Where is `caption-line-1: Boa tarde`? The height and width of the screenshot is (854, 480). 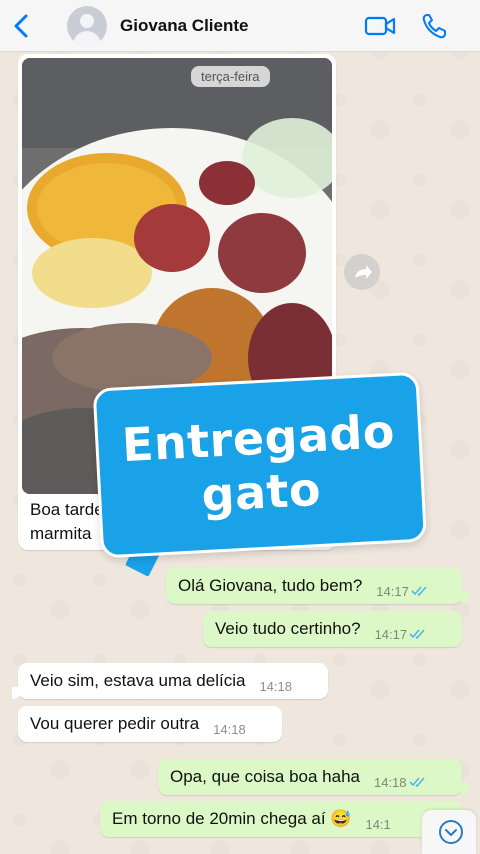 caption-line-1: Boa tarde is located at coordinates (67, 509).